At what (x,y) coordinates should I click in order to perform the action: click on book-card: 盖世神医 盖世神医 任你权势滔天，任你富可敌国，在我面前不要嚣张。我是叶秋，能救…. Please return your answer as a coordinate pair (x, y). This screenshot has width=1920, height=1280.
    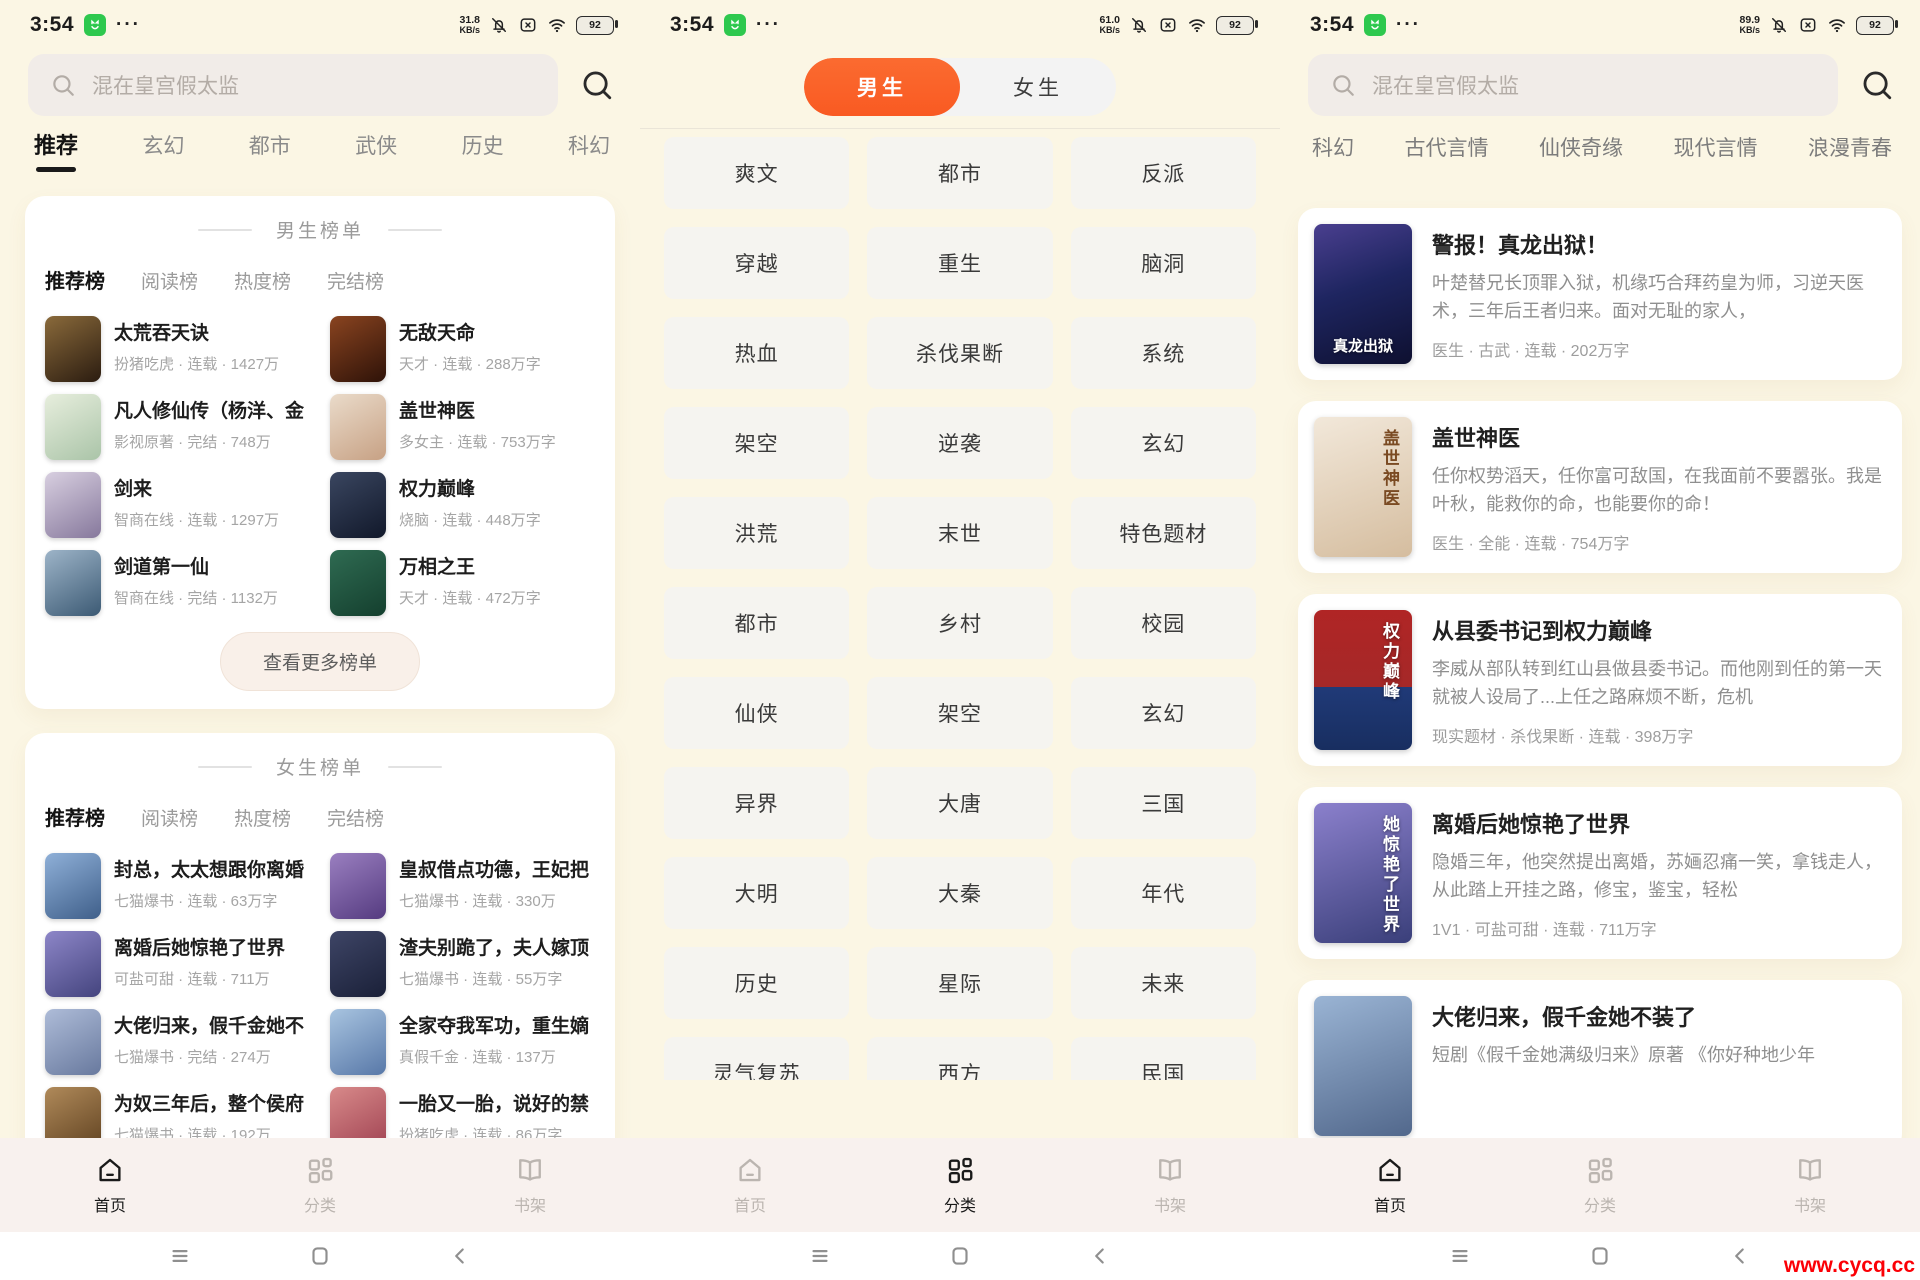
    Looking at the image, I should click on (1600, 487).